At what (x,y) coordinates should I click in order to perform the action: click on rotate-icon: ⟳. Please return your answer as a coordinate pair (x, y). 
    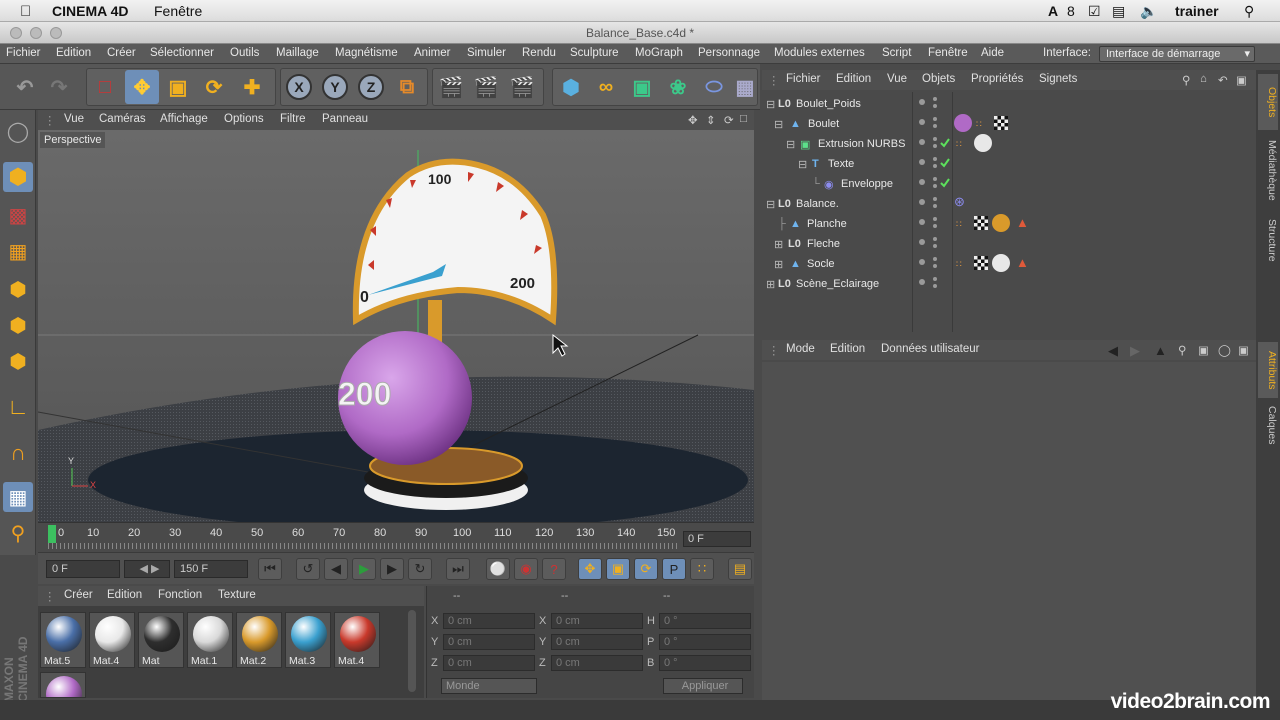
    Looking at the image, I should click on (214, 87).